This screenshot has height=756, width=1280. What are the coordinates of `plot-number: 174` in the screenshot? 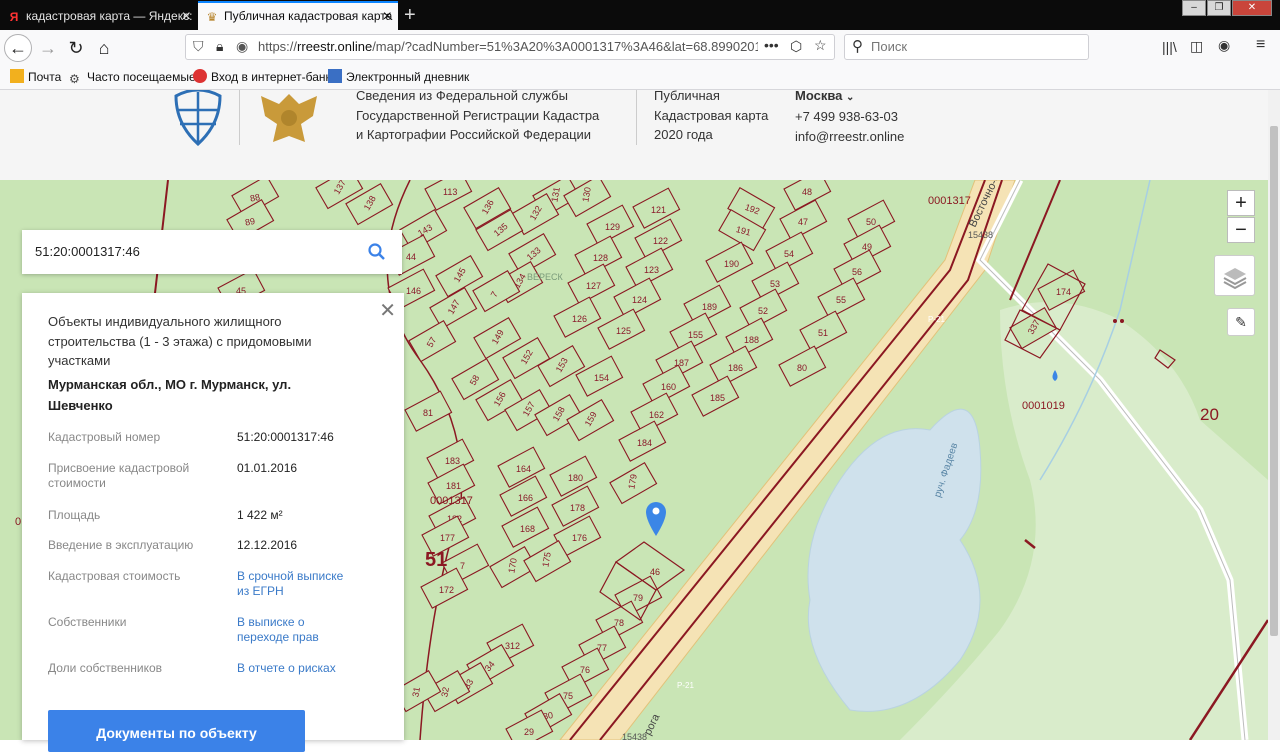 It's located at (1063, 292).